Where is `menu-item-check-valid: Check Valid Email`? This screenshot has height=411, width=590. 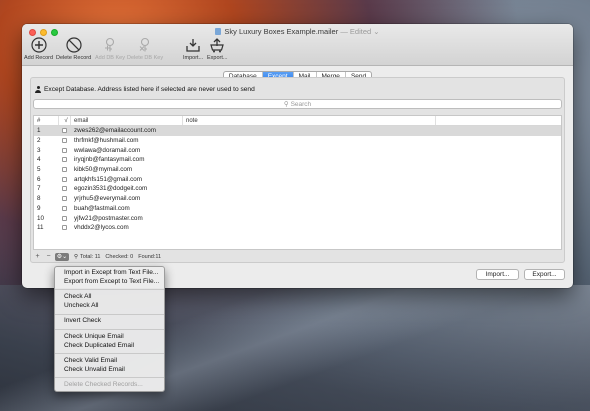
menu-item-check-valid: Check Valid Email is located at coordinates (109, 361).